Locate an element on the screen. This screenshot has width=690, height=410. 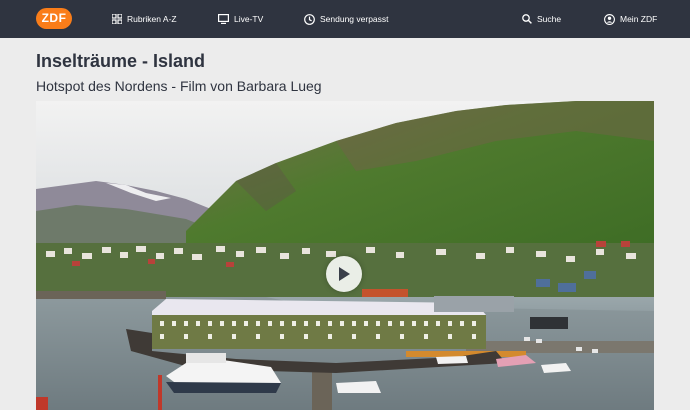
nav-sendung-verpasst-label: Sendung verpasst is located at coordinates (354, 19).